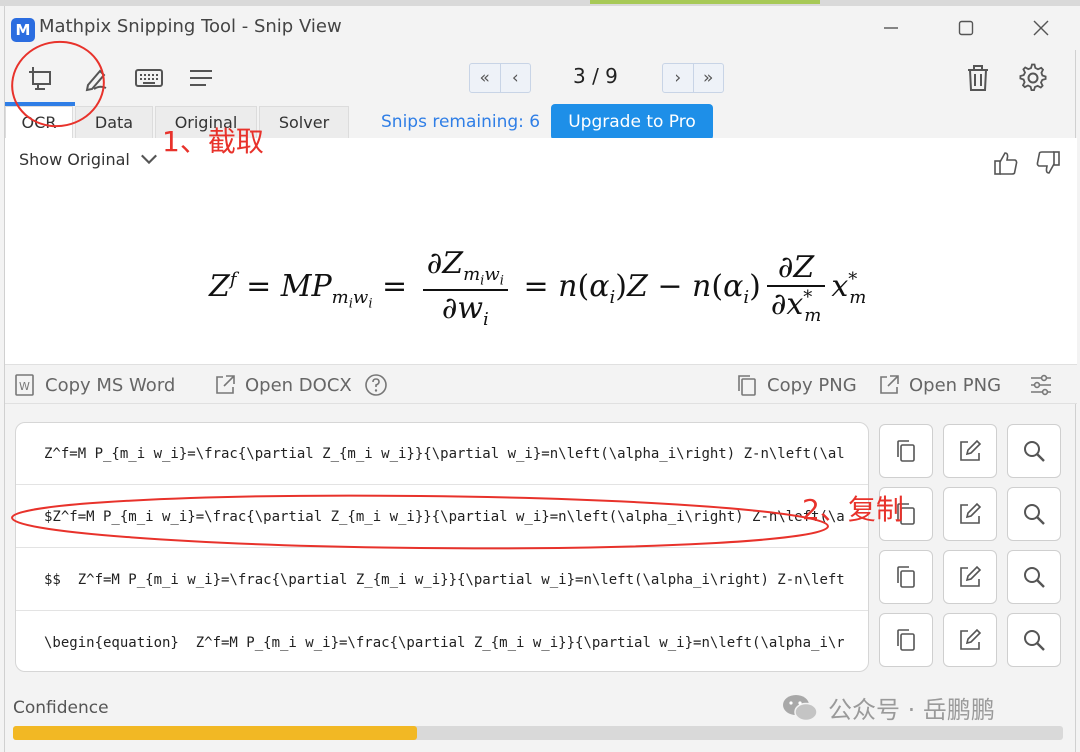 The height and width of the screenshot is (752, 1080). I want to click on annotation-step-2: 2、复制, so click(853, 509).